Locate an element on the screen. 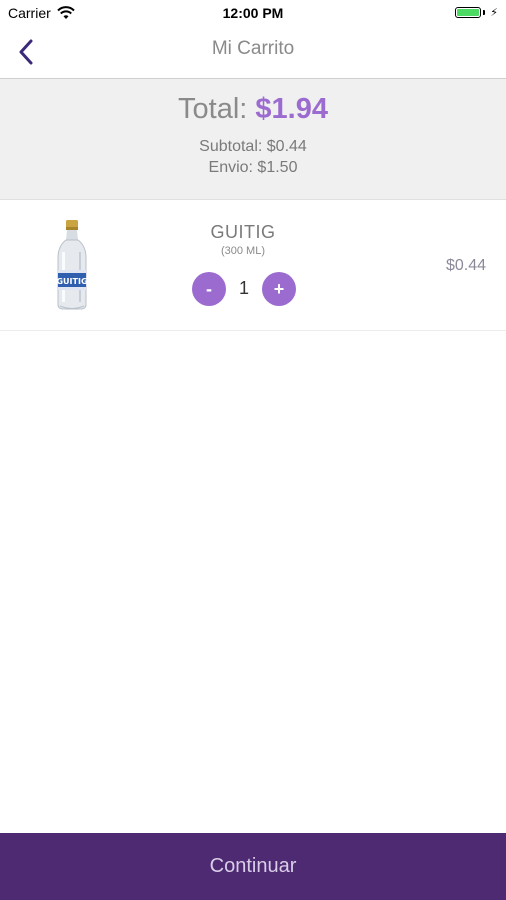  battery-group: ⚡ is located at coordinates (476, 12).